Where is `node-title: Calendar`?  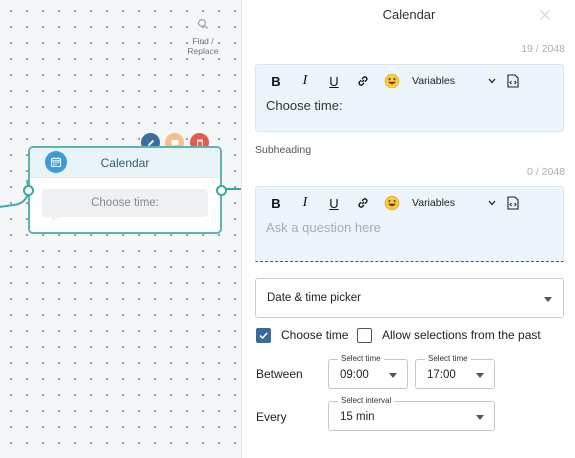 node-title: Calendar is located at coordinates (125, 163).